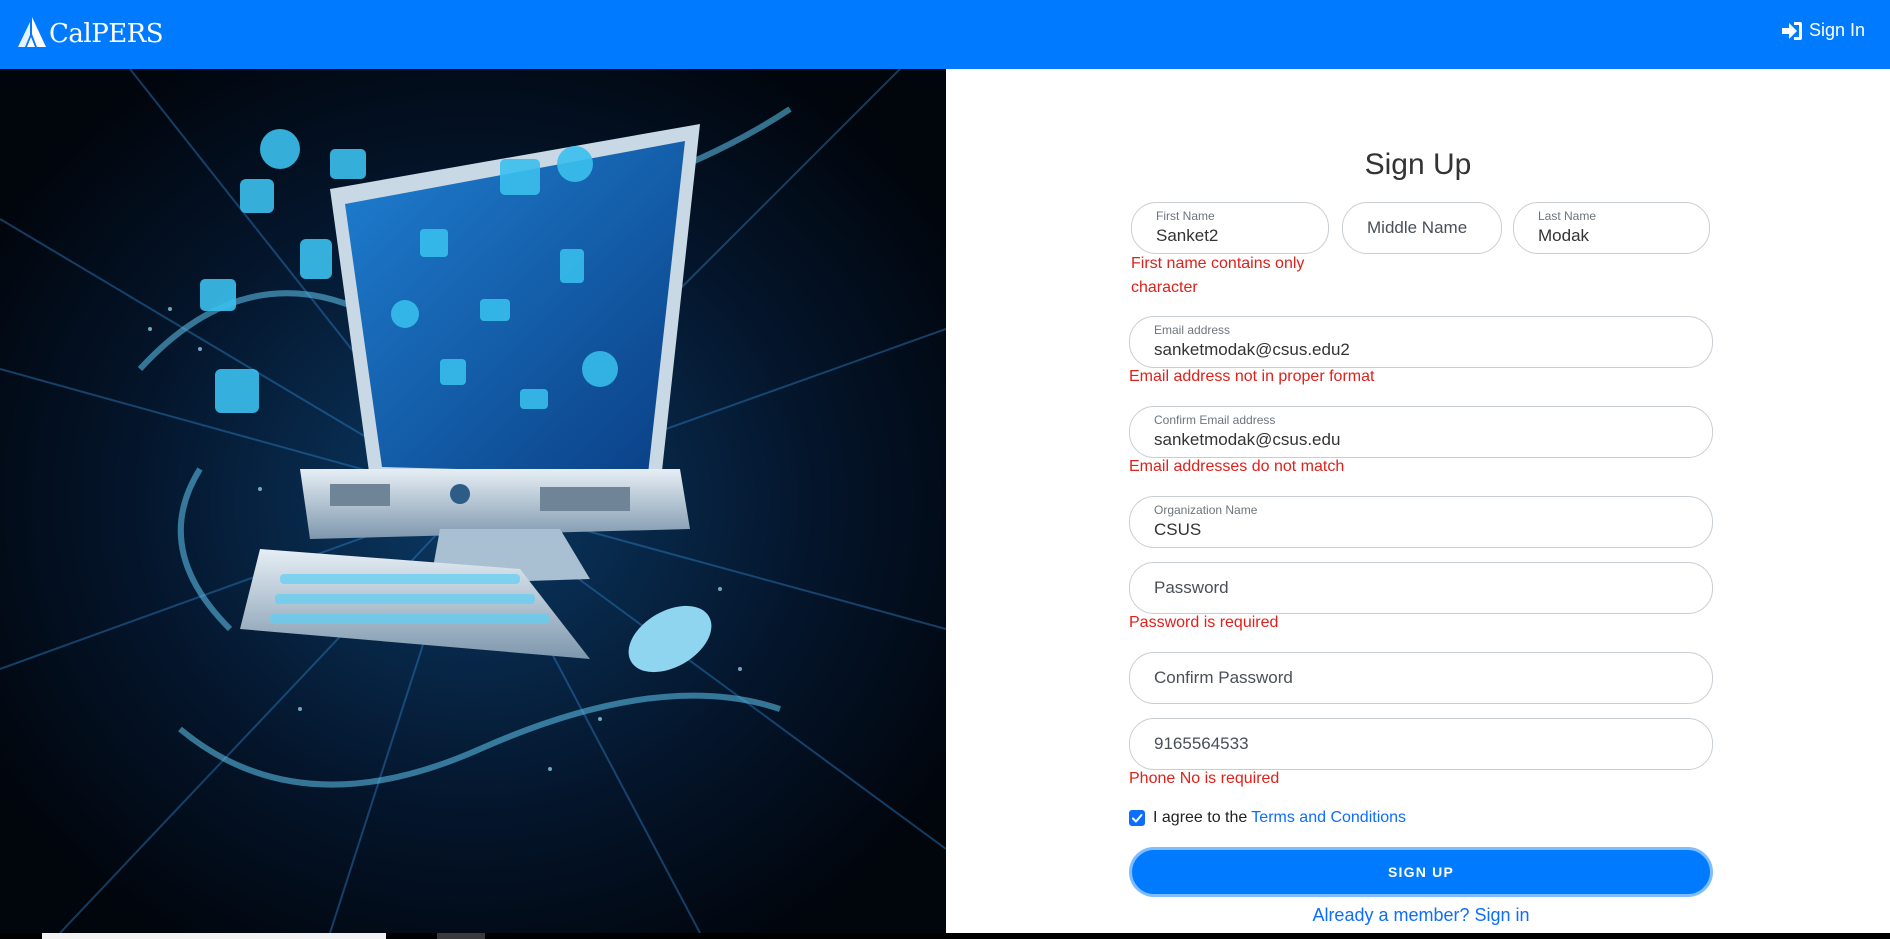  Describe the element at coordinates (1185, 216) in the screenshot. I see `first-name-label: First Name` at that location.